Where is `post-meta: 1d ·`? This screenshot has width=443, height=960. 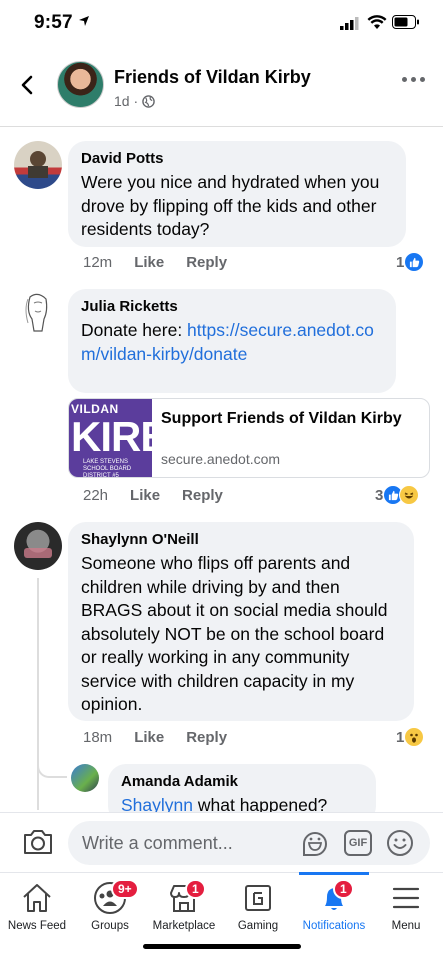
post-meta: 1d · is located at coordinates (134, 101).